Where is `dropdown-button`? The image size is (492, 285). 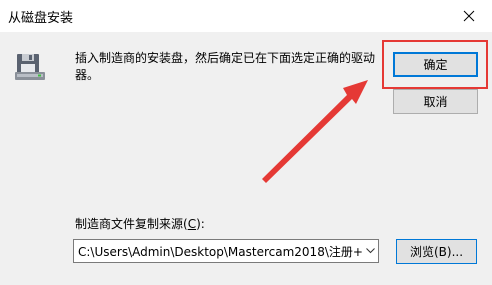
dropdown-button is located at coordinates (370, 251).